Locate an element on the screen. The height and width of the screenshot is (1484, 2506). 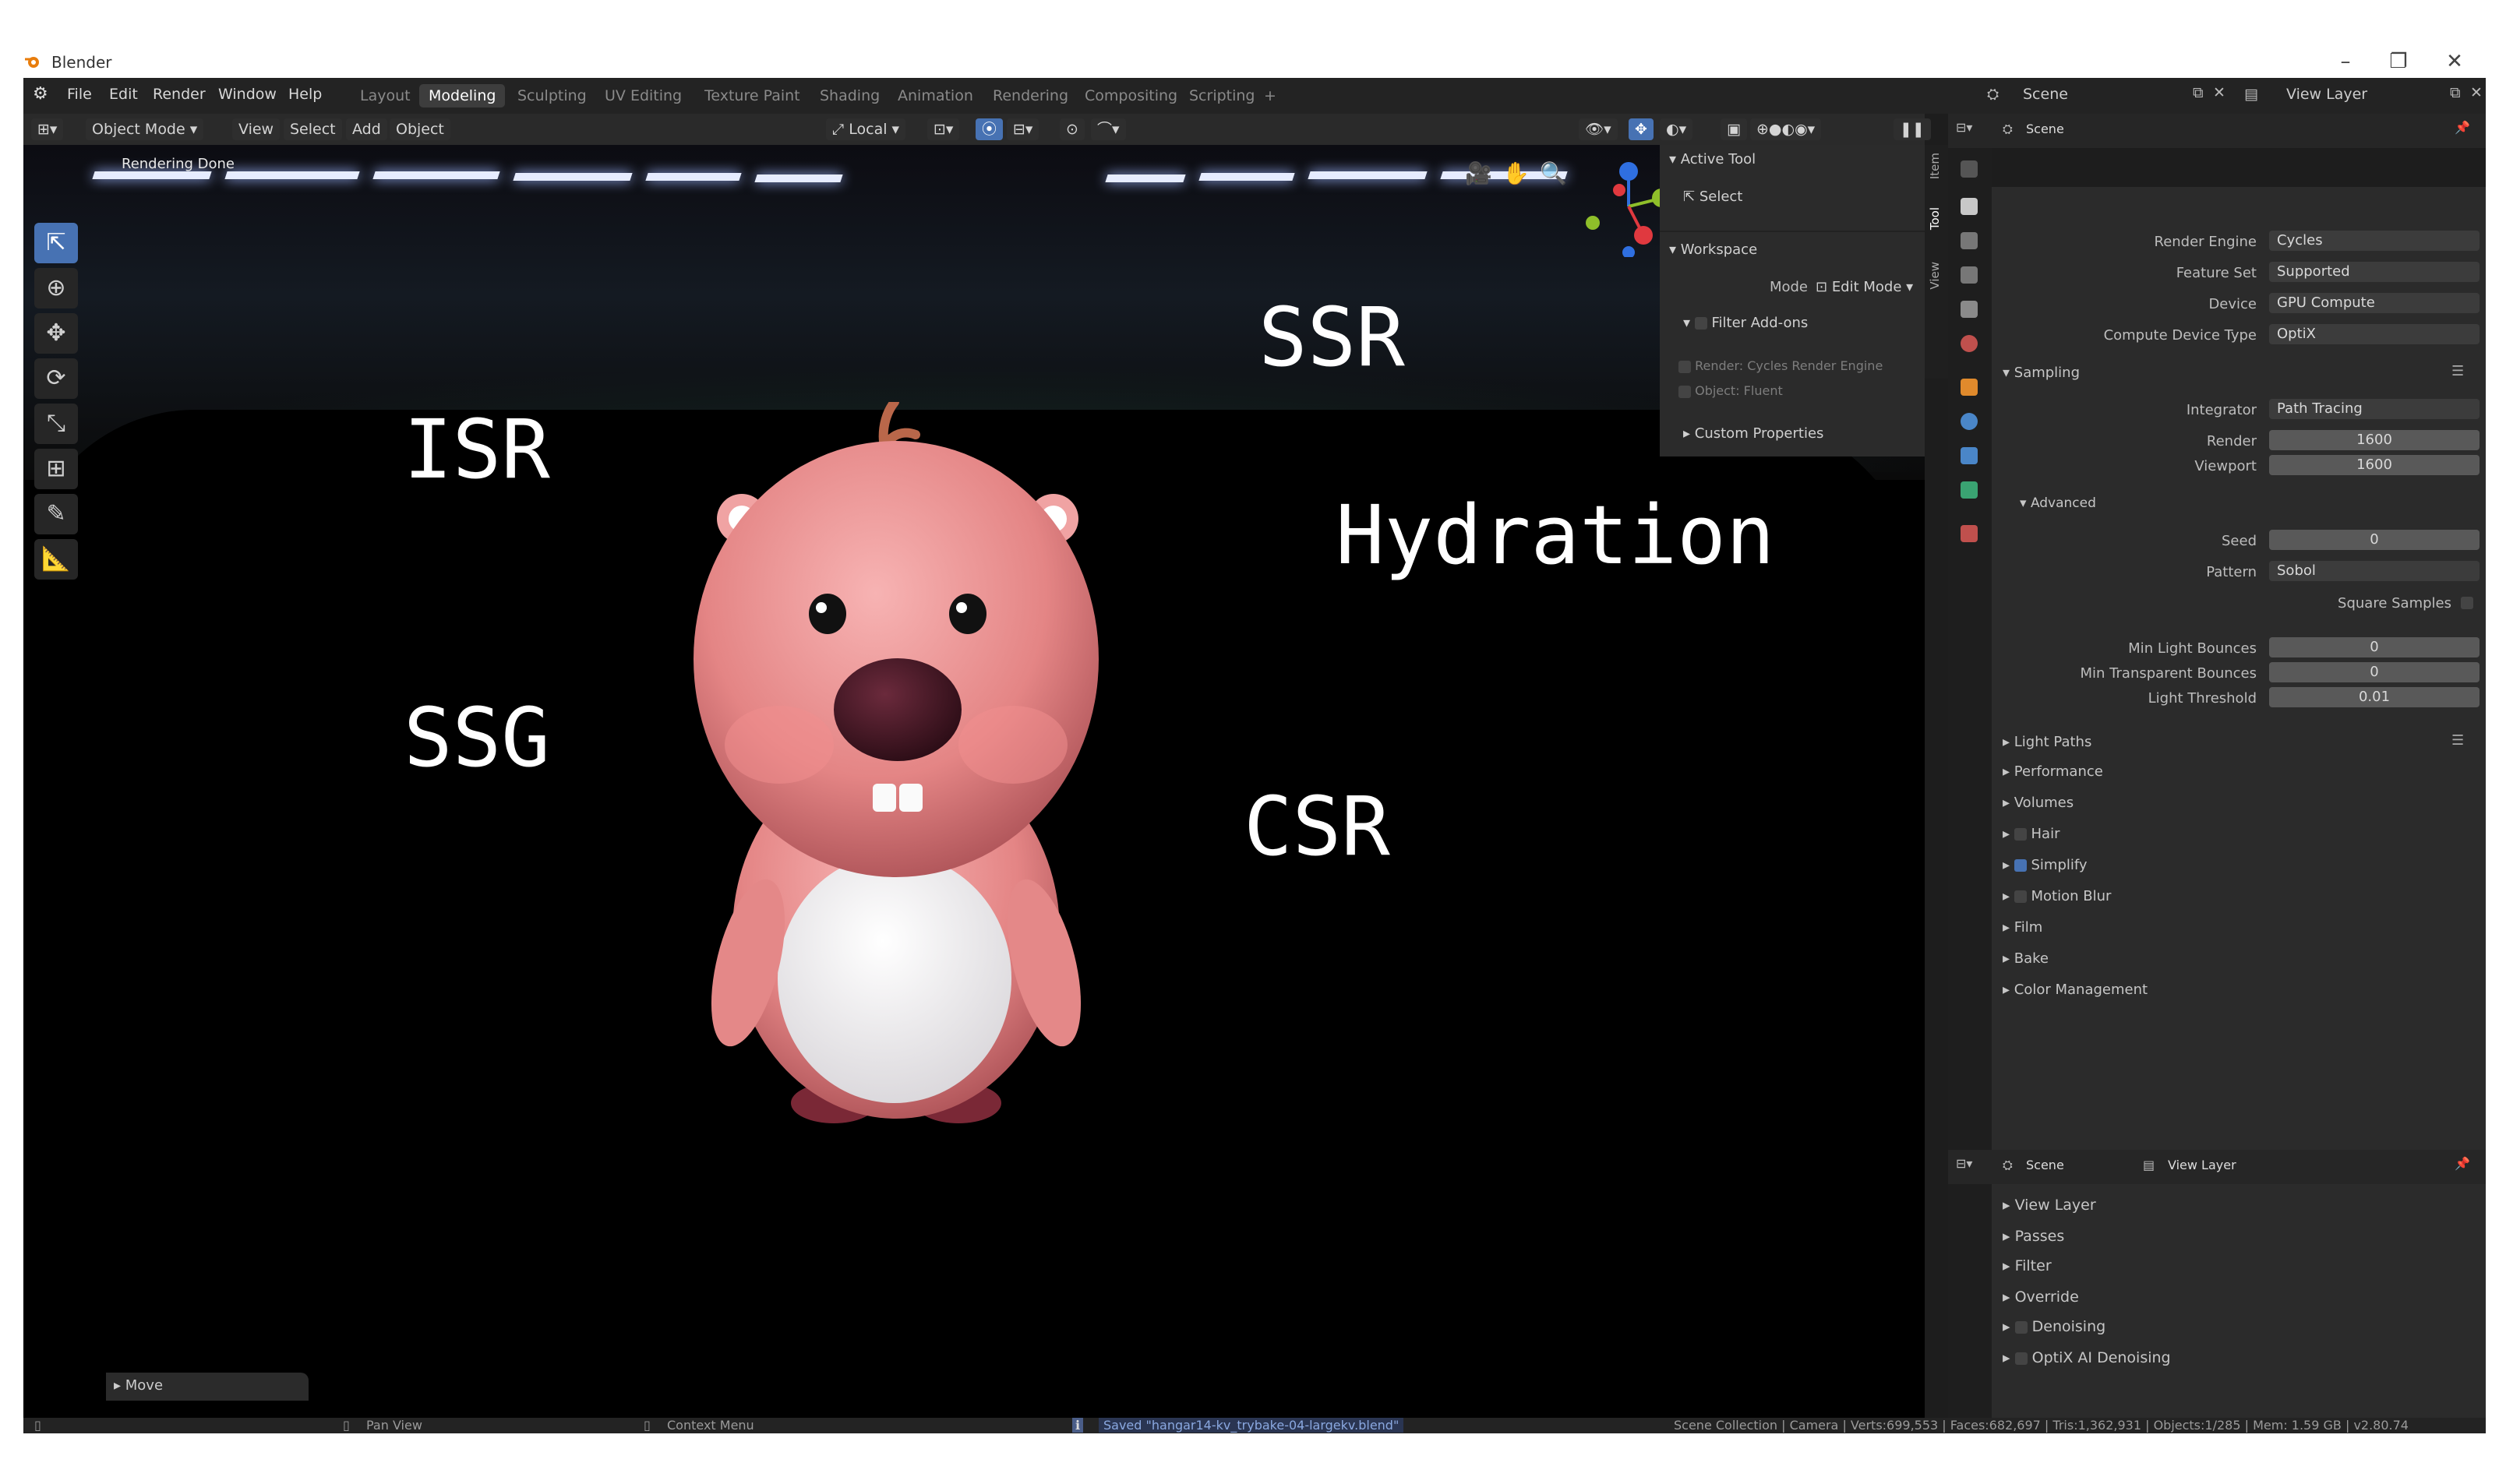
simplify-checkbox is located at coordinates (2020, 865).